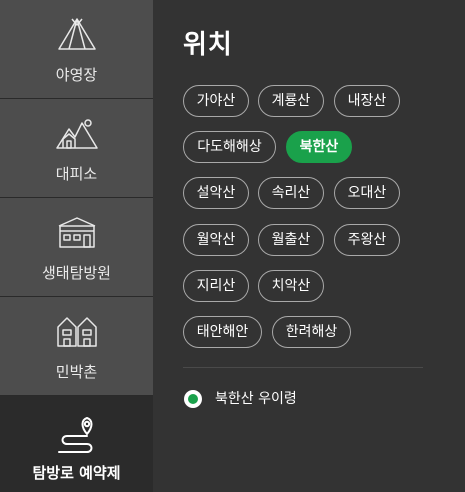 This screenshot has width=465, height=492. Describe the element at coordinates (76, 372) in the screenshot. I see `sidebar-item-label: 민박촌` at that location.